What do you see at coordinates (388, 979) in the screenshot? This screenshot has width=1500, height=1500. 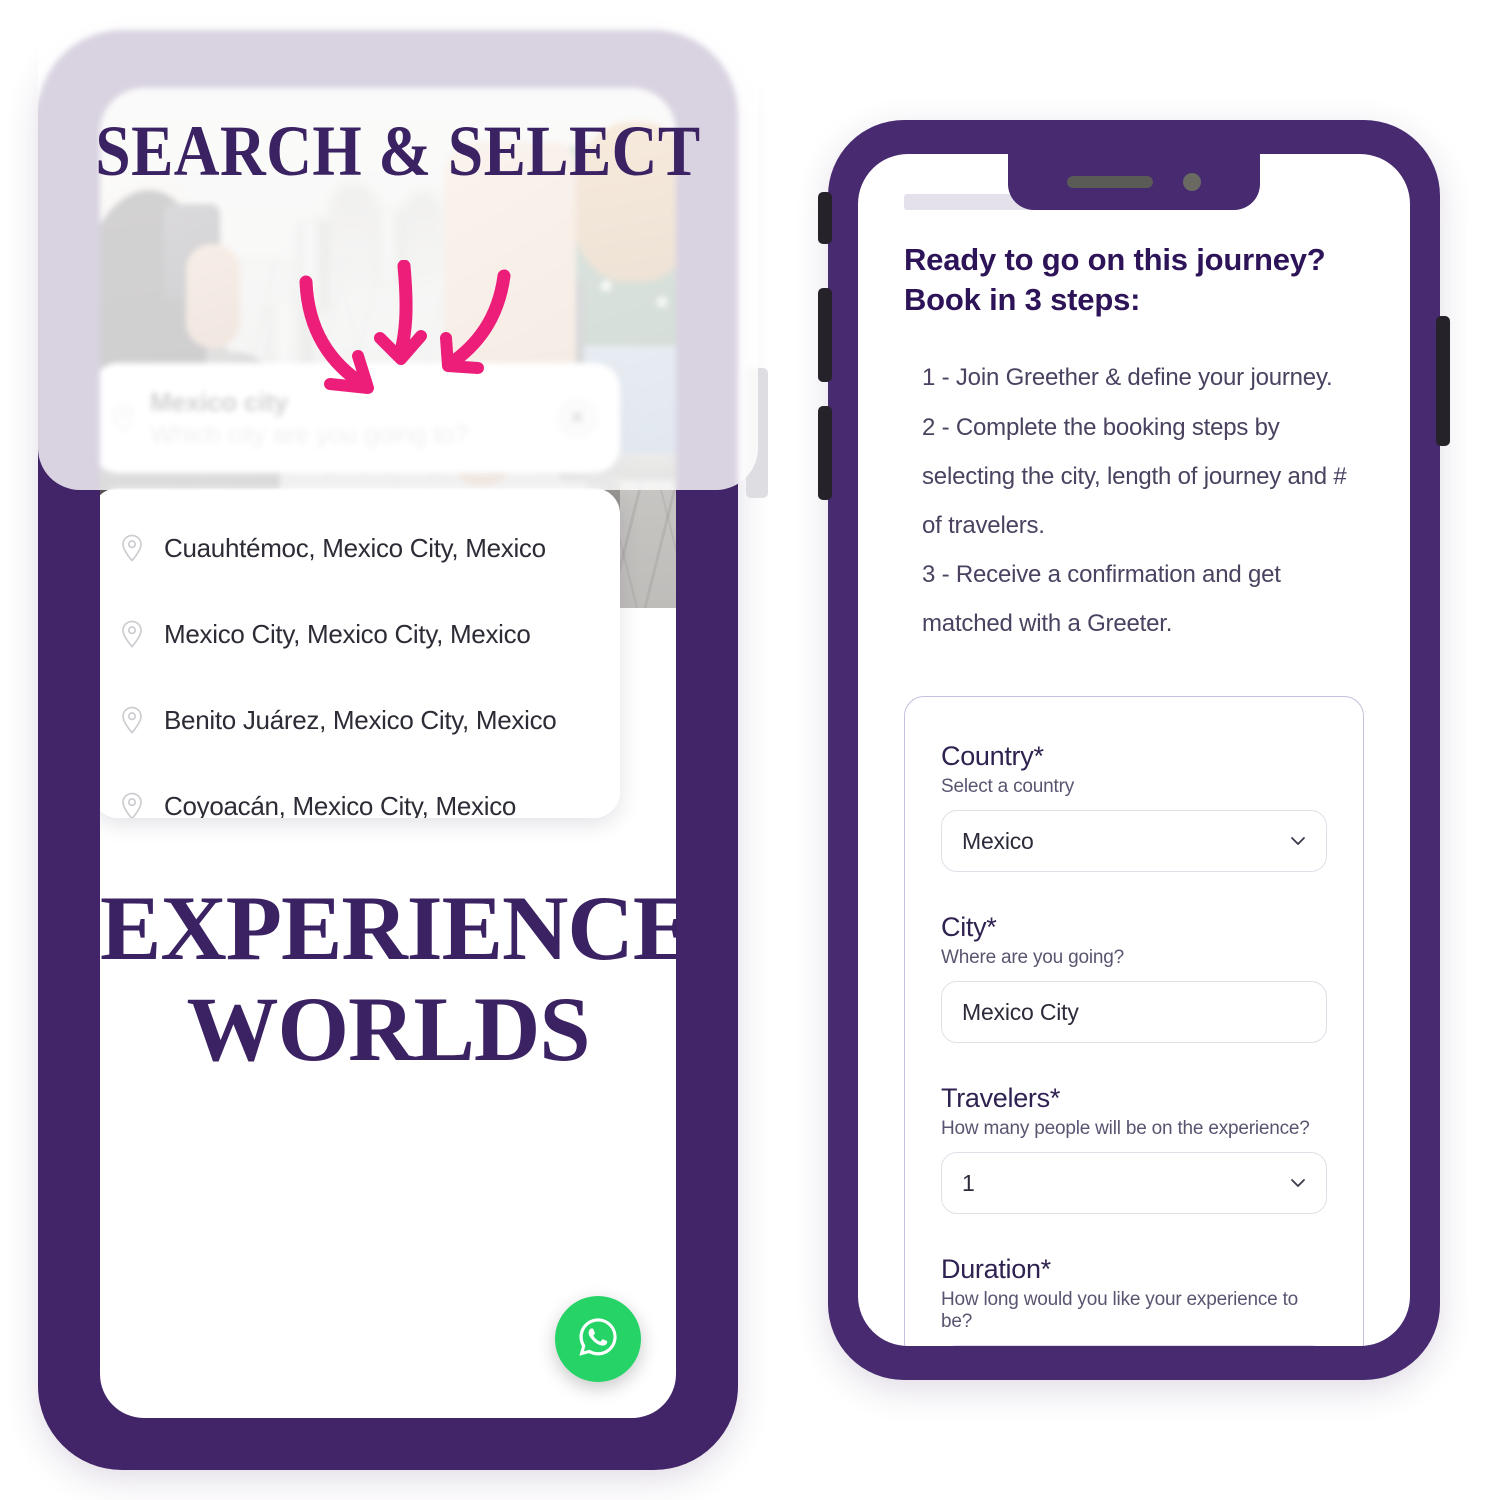 I see `background-heading: EXPERIENCED WORLDS` at bounding box center [388, 979].